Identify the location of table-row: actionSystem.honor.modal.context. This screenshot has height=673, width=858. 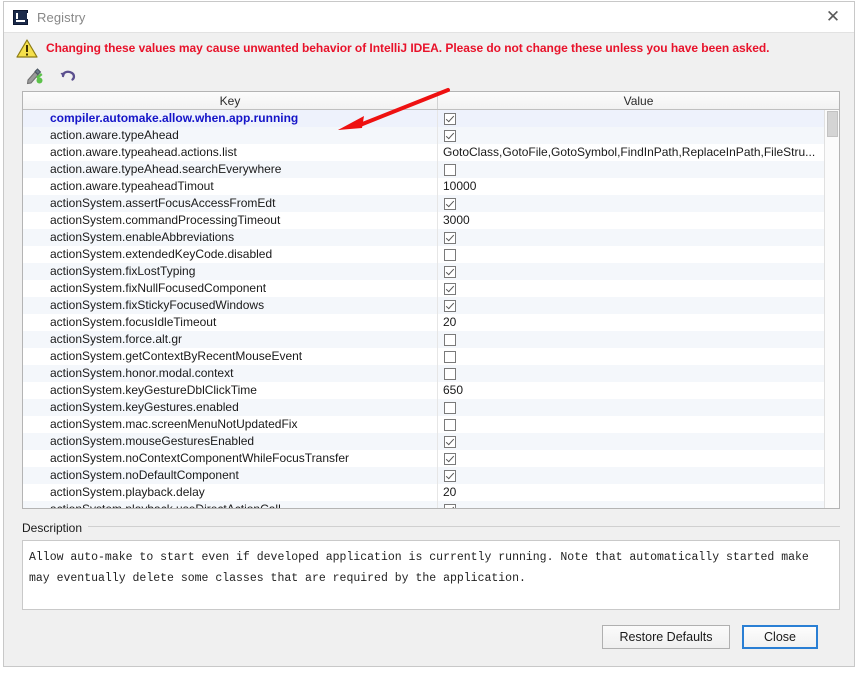
(431, 373).